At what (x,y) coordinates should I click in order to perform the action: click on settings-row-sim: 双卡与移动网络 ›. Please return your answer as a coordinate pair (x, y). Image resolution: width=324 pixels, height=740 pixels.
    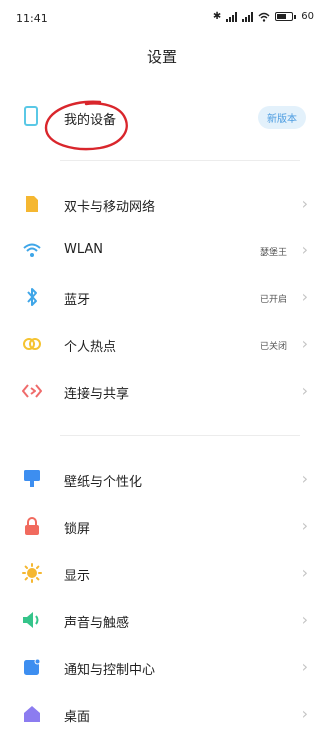
    Looking at the image, I should click on (162, 205).